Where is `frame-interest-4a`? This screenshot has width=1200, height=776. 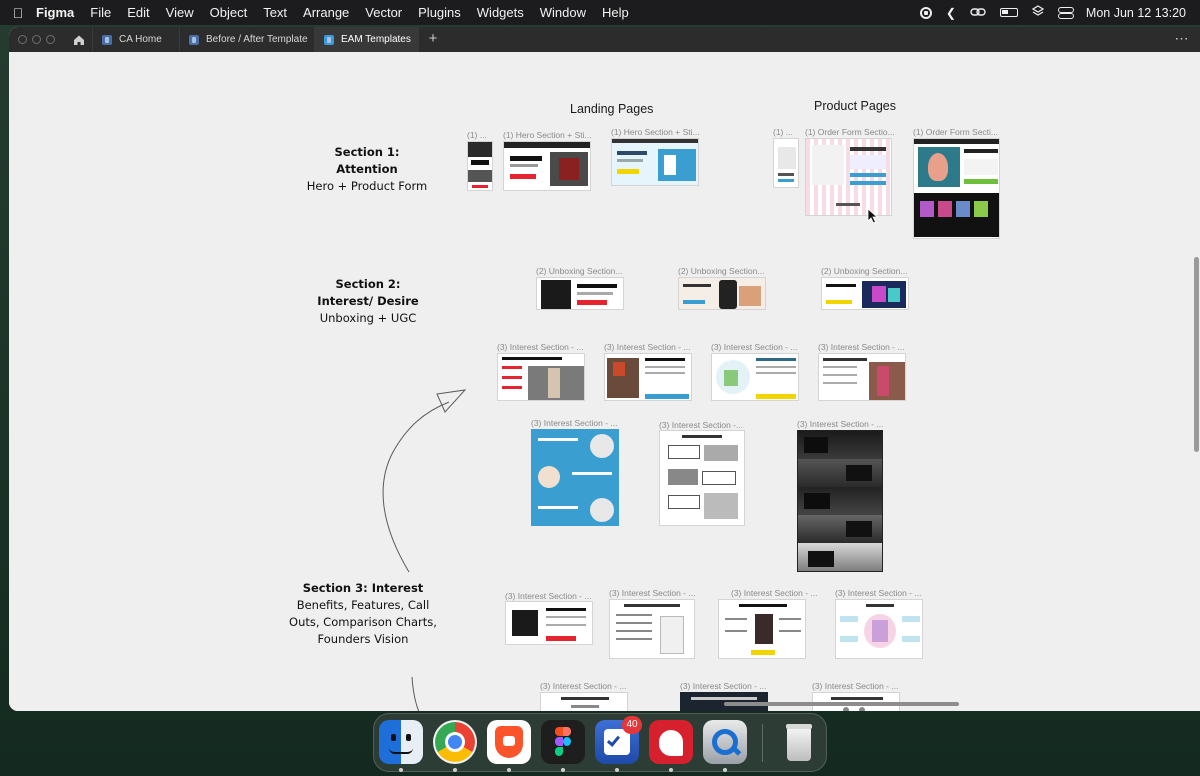
frame-interest-4a is located at coordinates (584, 701).